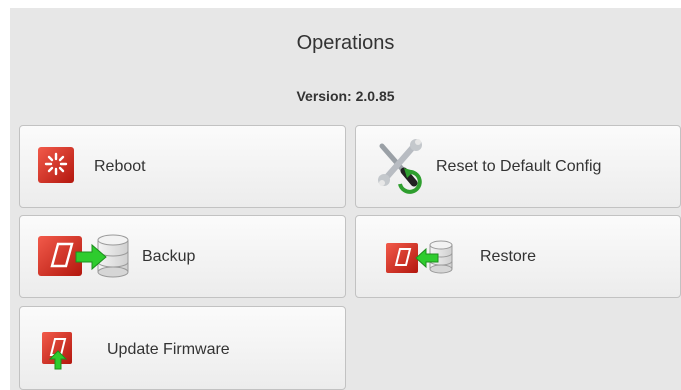 Image resolution: width=681 pixels, height=390 pixels. What do you see at coordinates (84, 256) in the screenshot?
I see `backup-icon` at bounding box center [84, 256].